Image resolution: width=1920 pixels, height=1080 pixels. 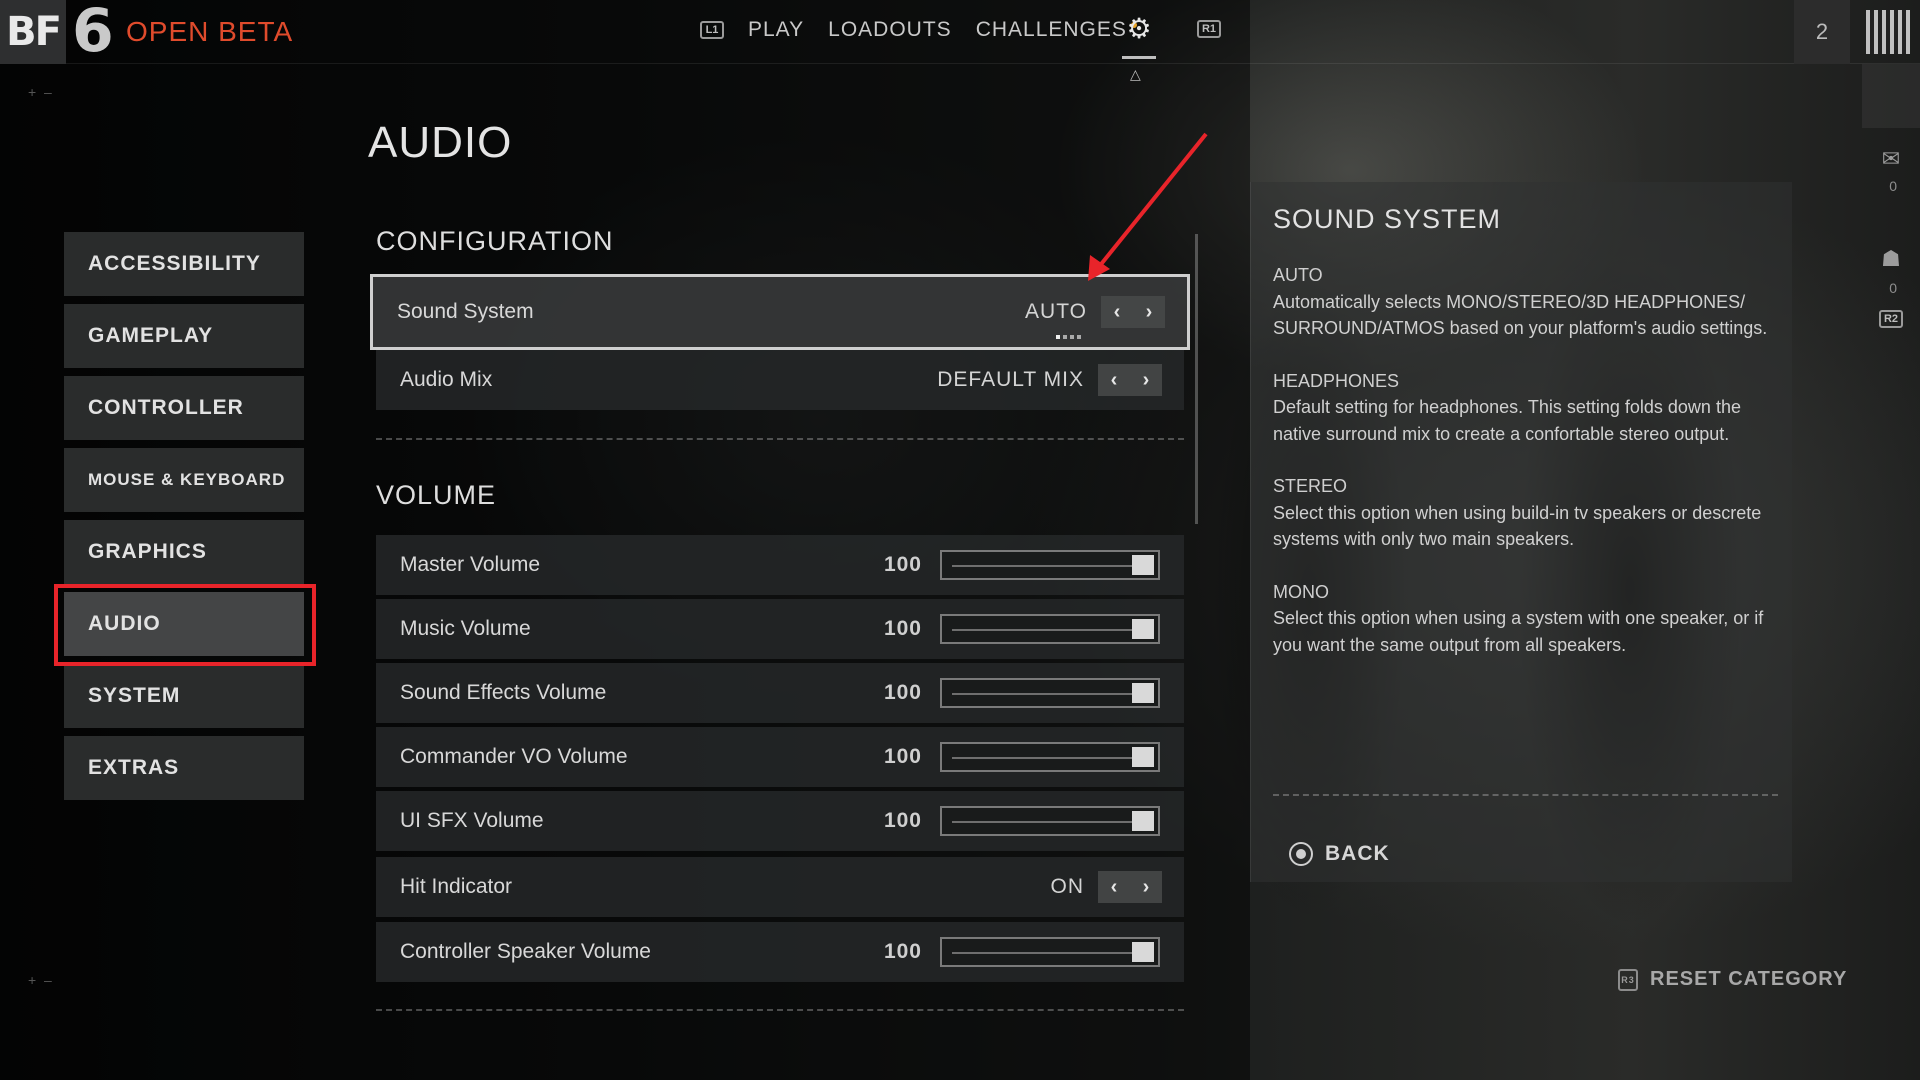 I want to click on r1-button-icon: R1, so click(x=1209, y=29).